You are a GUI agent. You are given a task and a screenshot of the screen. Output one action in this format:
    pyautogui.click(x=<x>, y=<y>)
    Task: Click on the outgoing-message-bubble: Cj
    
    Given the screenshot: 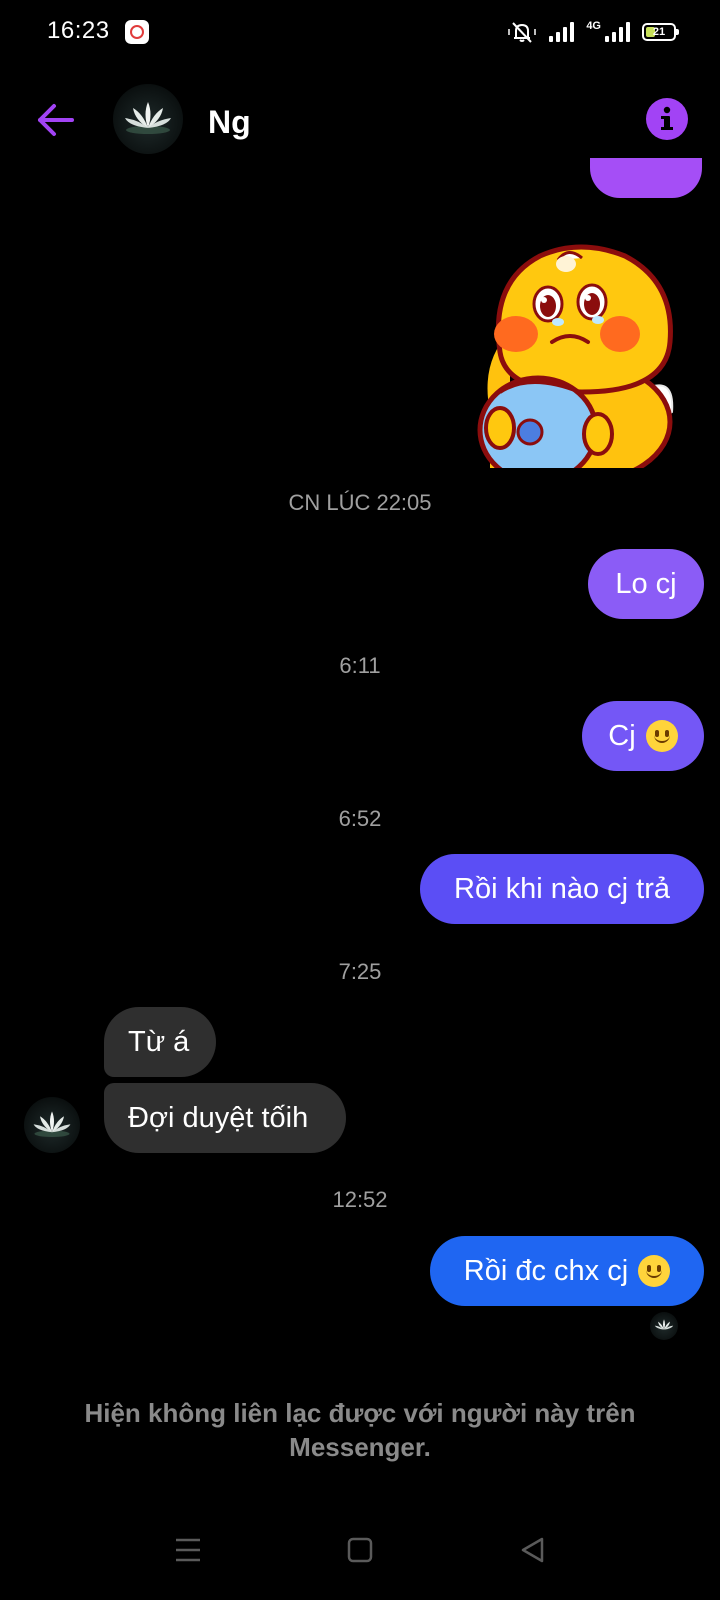 What is the action you would take?
    pyautogui.click(x=643, y=736)
    